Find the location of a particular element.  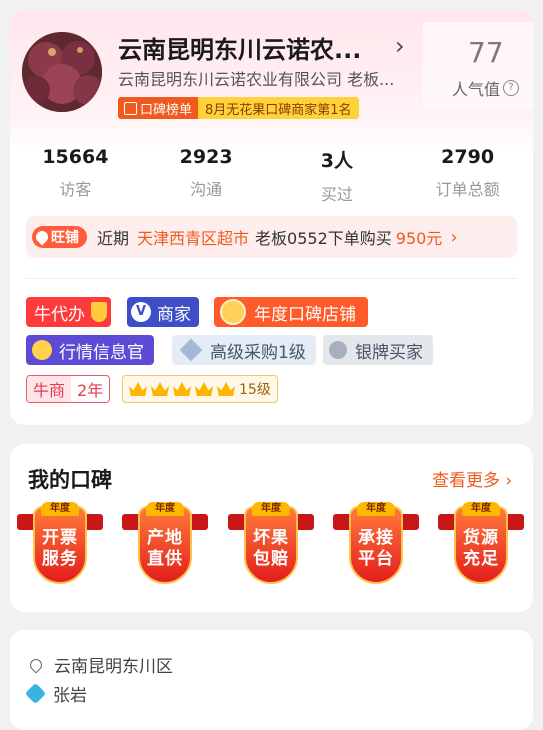

diamond-icon is located at coordinates (191, 350).